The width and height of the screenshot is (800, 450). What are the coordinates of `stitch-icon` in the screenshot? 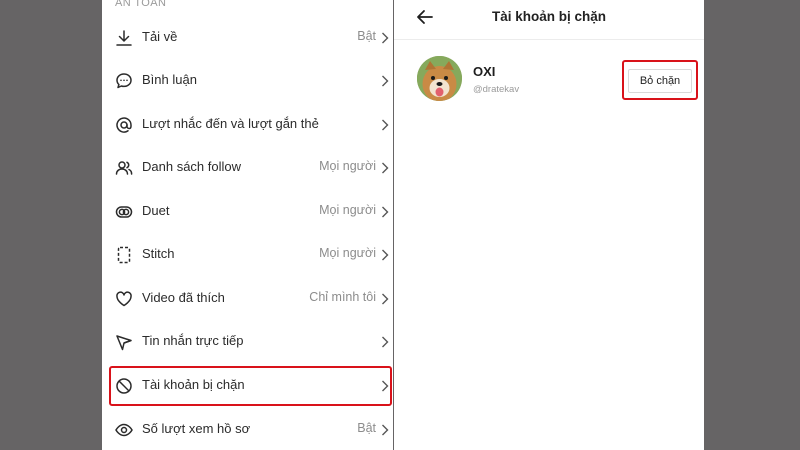 It's located at (124, 255).